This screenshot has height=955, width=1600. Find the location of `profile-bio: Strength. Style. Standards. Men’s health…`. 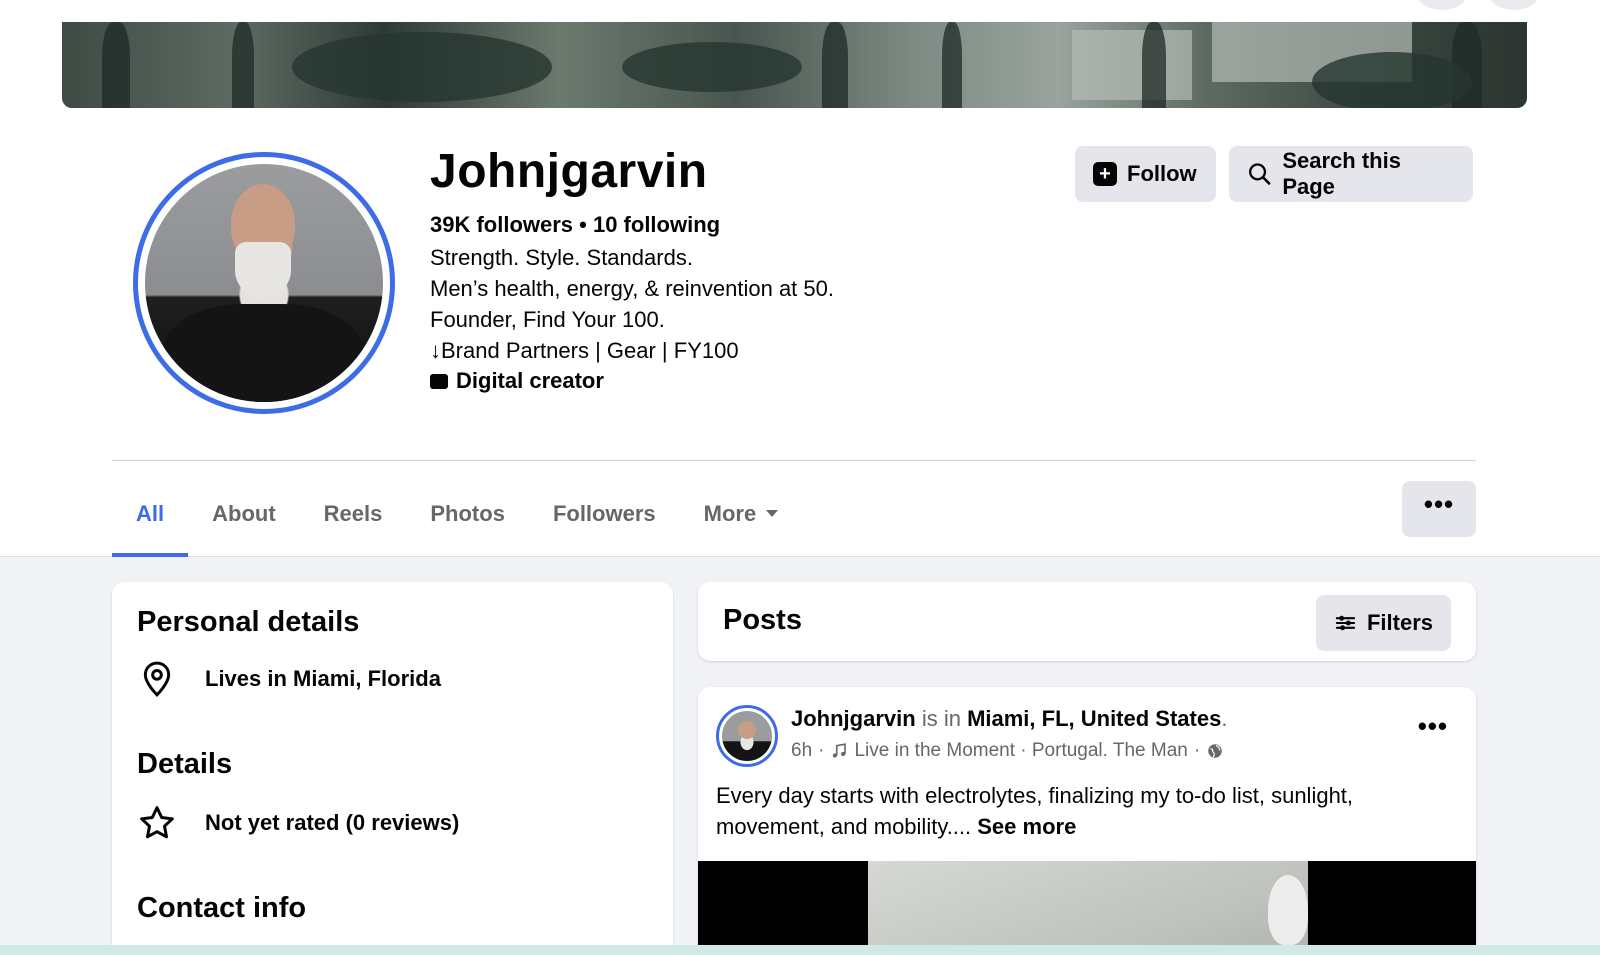

profile-bio: Strength. Style. Standards. Men’s health… is located at coordinates (632, 304).